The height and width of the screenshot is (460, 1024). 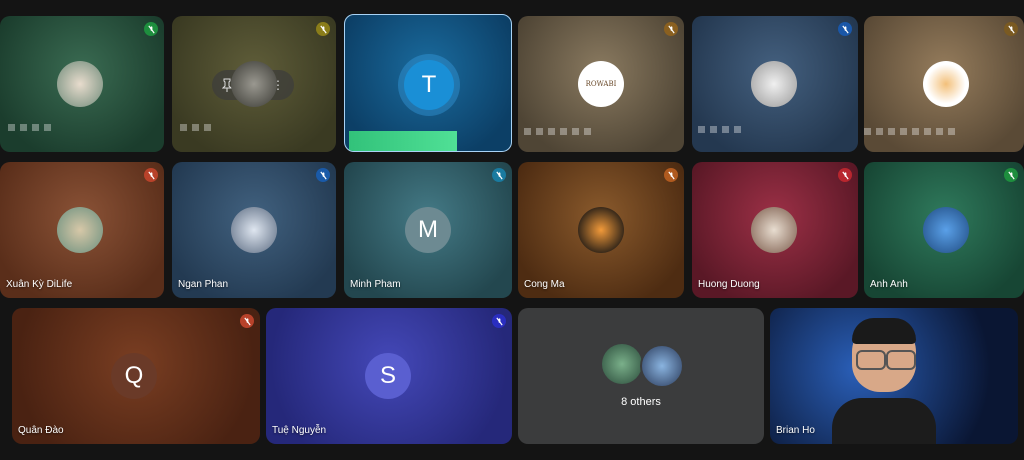 I want to click on avatar: S, so click(x=388, y=376).